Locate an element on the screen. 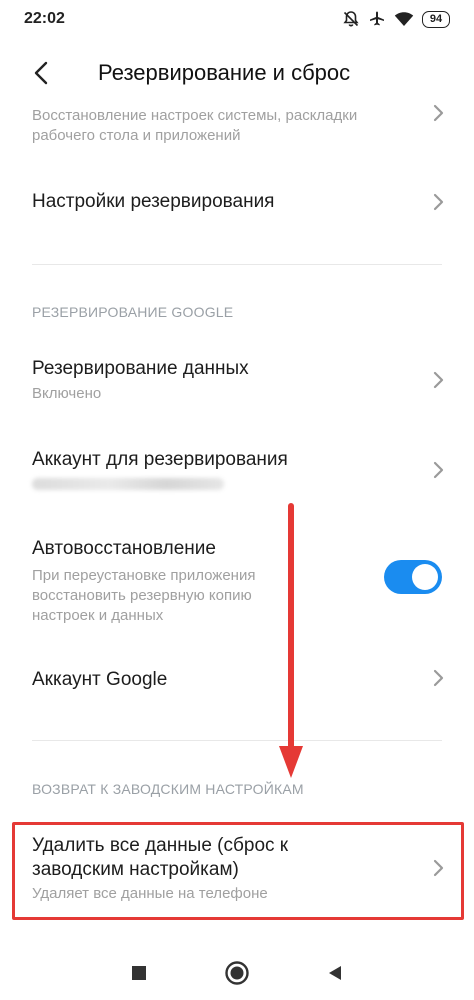 This screenshot has width=474, height=1000. back-arrow-icon is located at coordinates (41, 73).